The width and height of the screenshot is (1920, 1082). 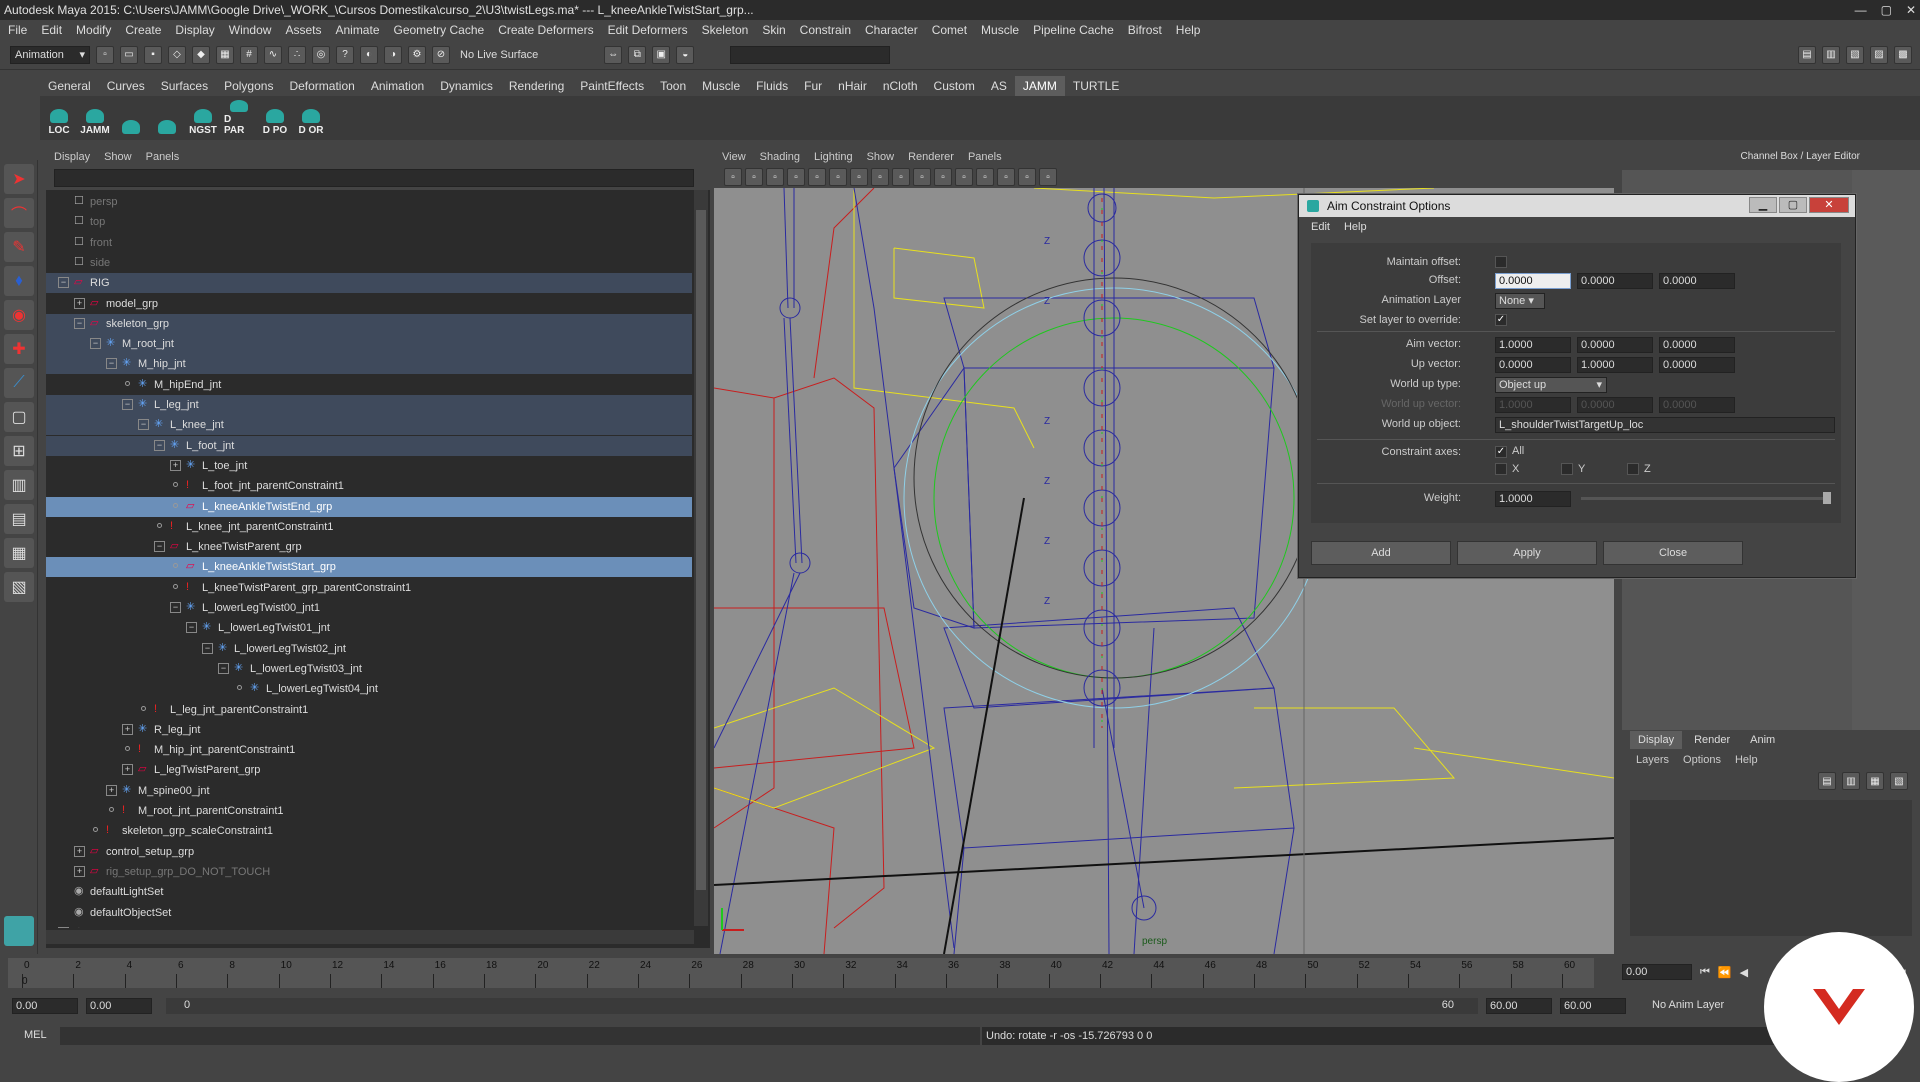 I want to click on outliner-node: − ✳ L_knee_jnt, so click(x=369, y=425).